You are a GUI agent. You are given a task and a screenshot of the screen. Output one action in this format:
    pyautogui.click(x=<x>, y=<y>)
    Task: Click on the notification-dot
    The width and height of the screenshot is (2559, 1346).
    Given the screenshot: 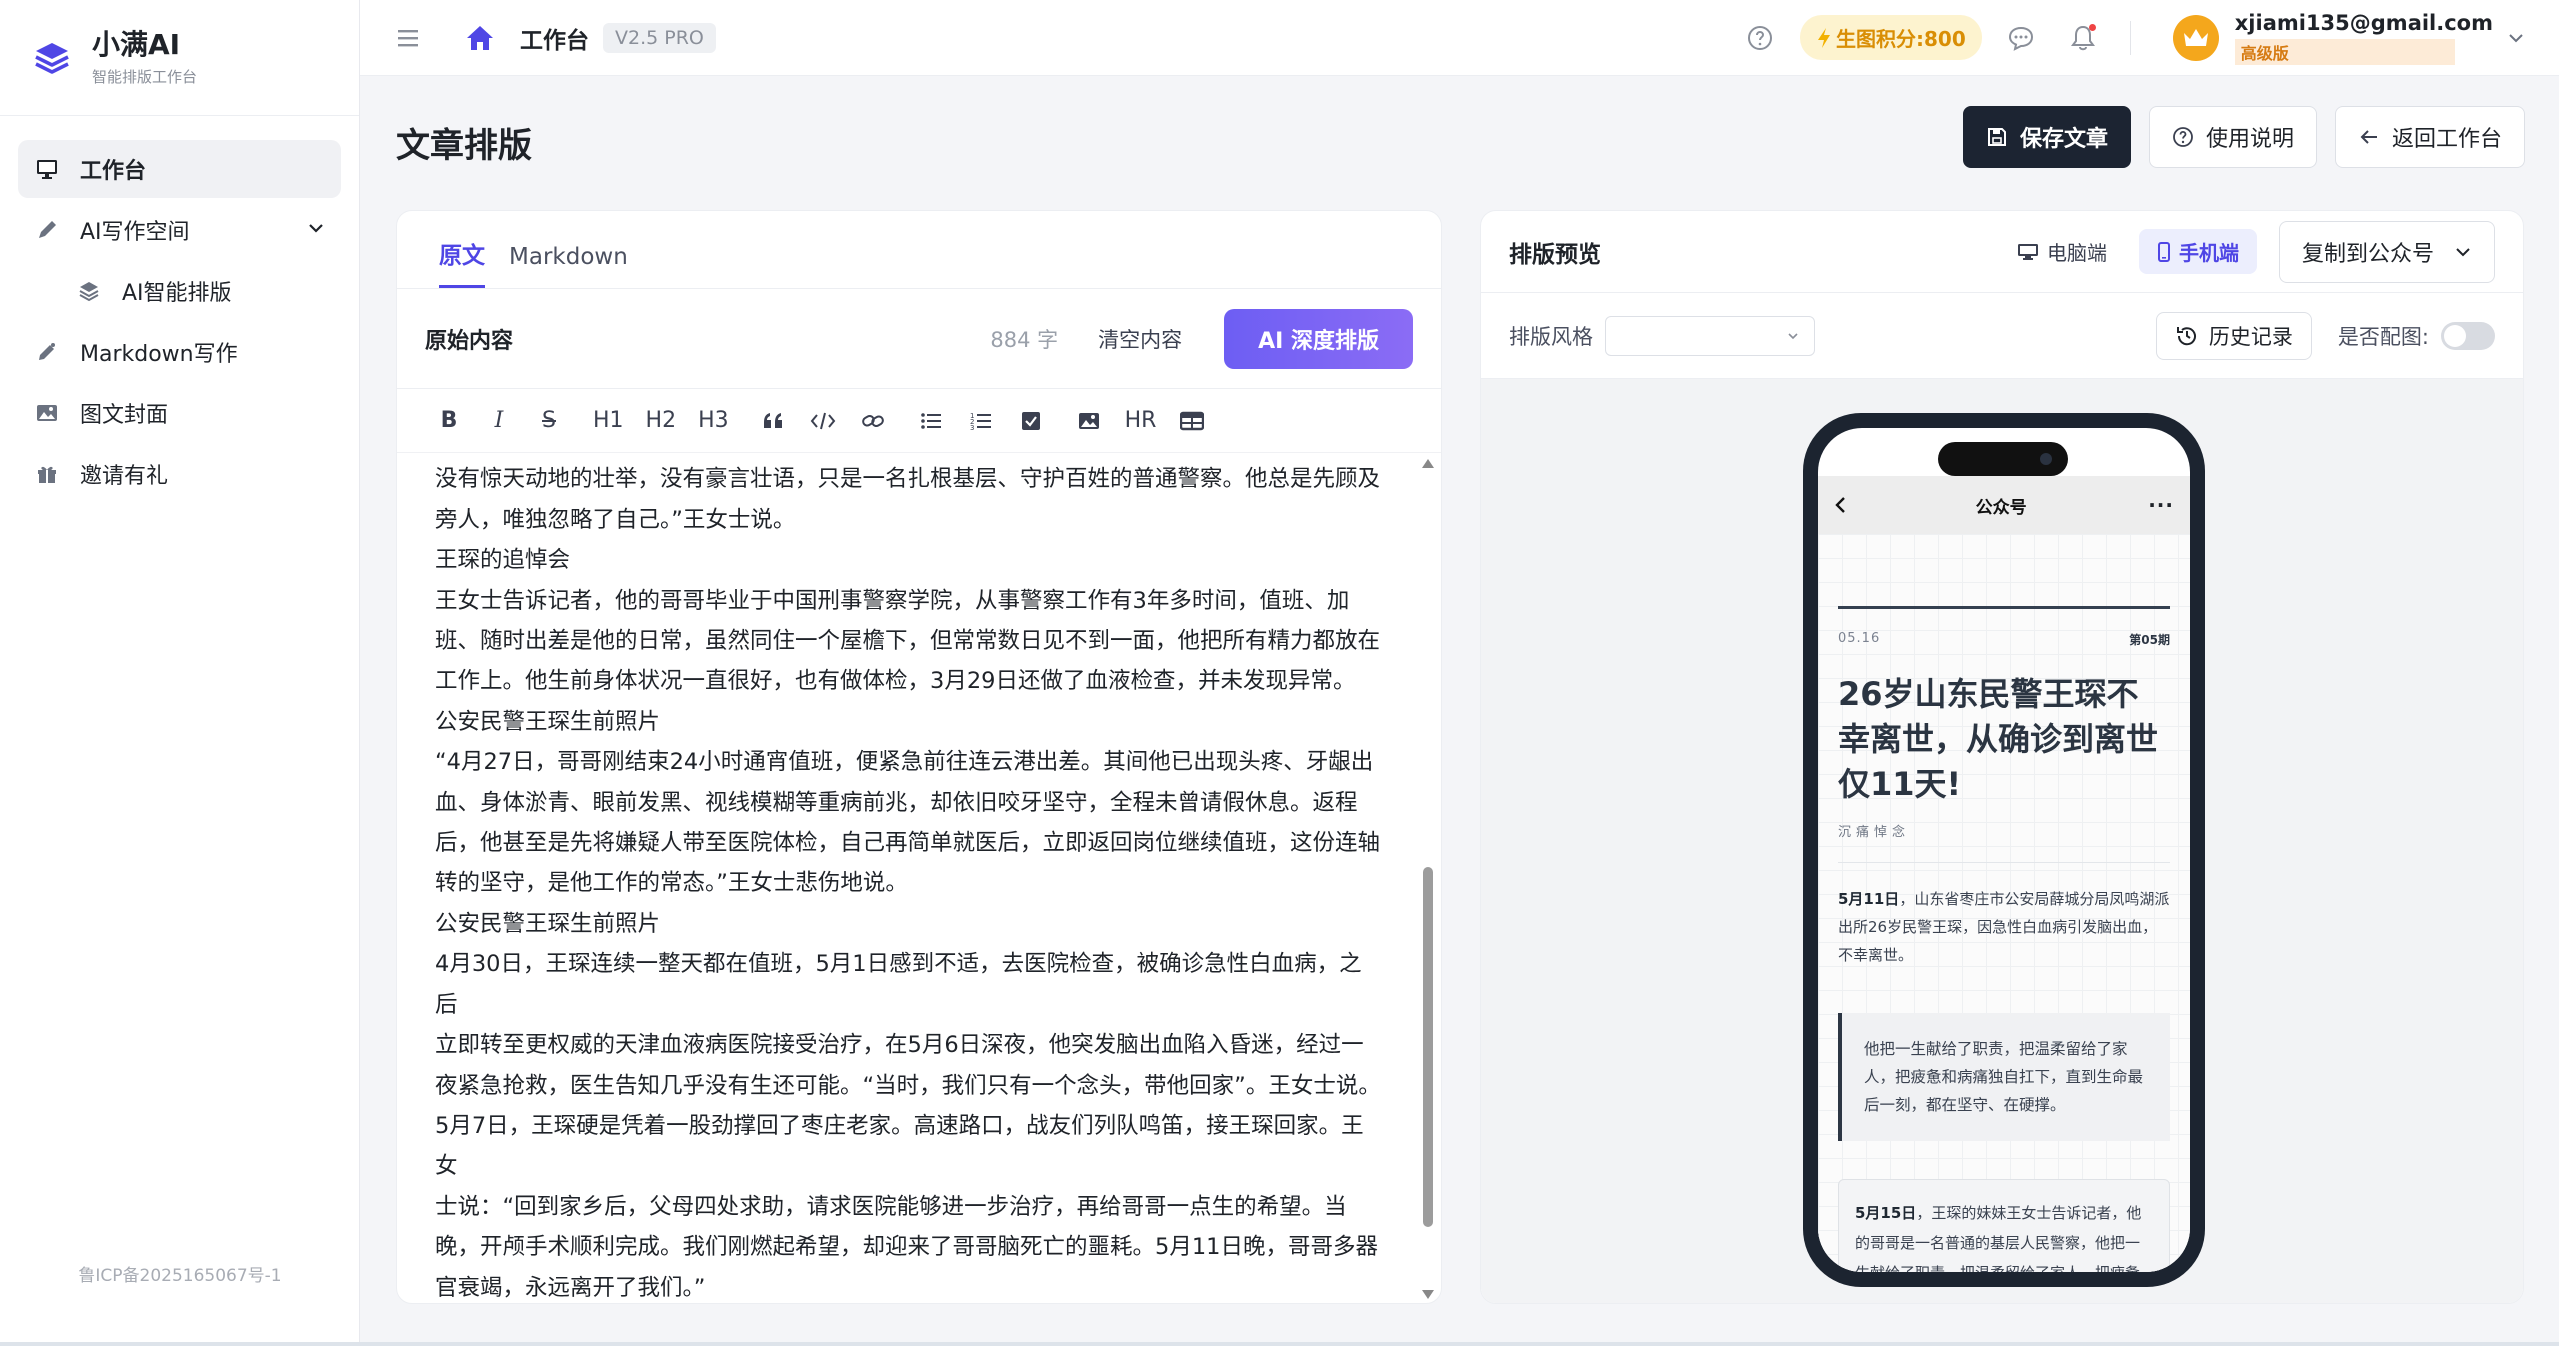 What is the action you would take?
    pyautogui.click(x=2092, y=27)
    